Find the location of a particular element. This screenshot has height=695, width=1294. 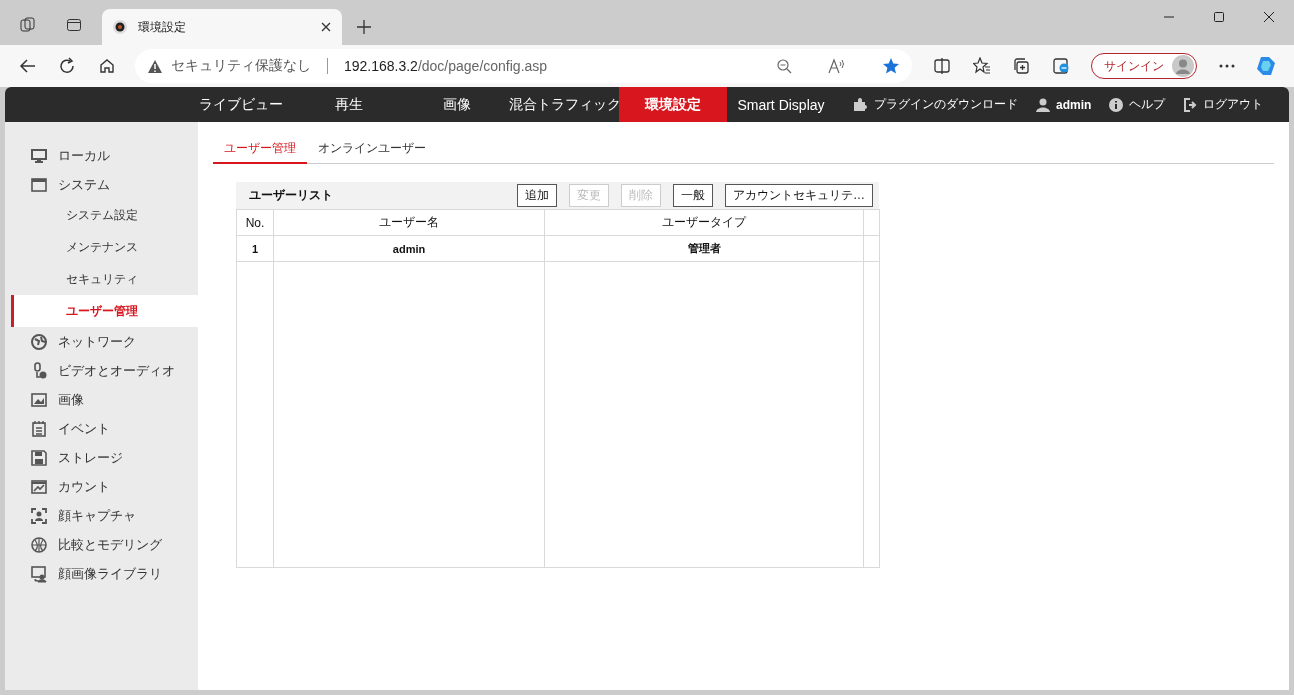

toolbar-button: 一般 is located at coordinates (693, 195).